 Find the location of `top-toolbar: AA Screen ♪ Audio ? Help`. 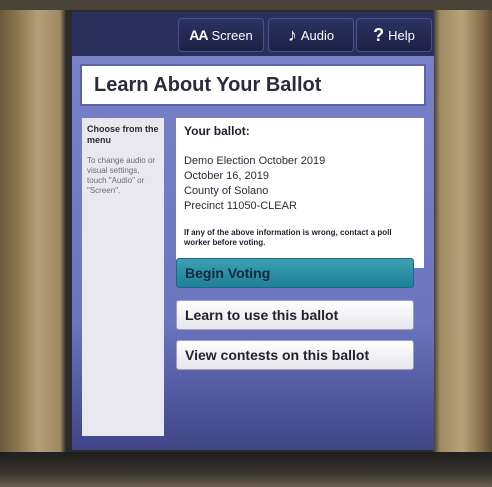

top-toolbar: AA Screen ♪ Audio ? Help is located at coordinates (253, 34).